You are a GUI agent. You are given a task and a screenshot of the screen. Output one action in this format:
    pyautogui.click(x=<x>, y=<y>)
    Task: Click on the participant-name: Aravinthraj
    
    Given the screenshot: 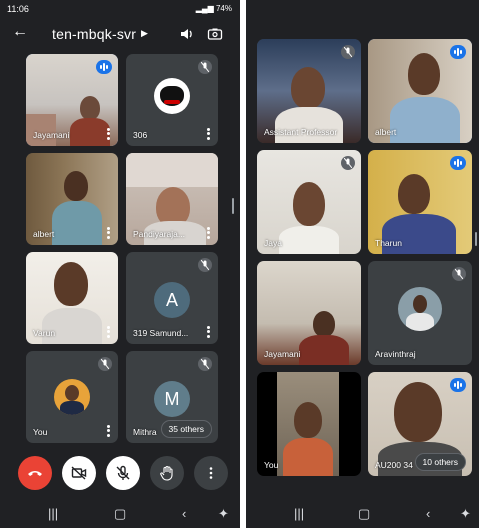 What is the action you would take?
    pyautogui.click(x=395, y=354)
    